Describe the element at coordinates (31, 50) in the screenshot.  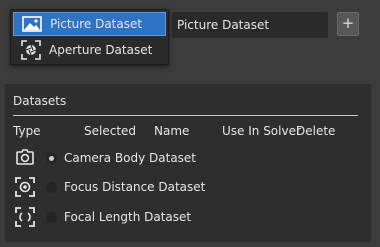
I see `aperture-icon` at that location.